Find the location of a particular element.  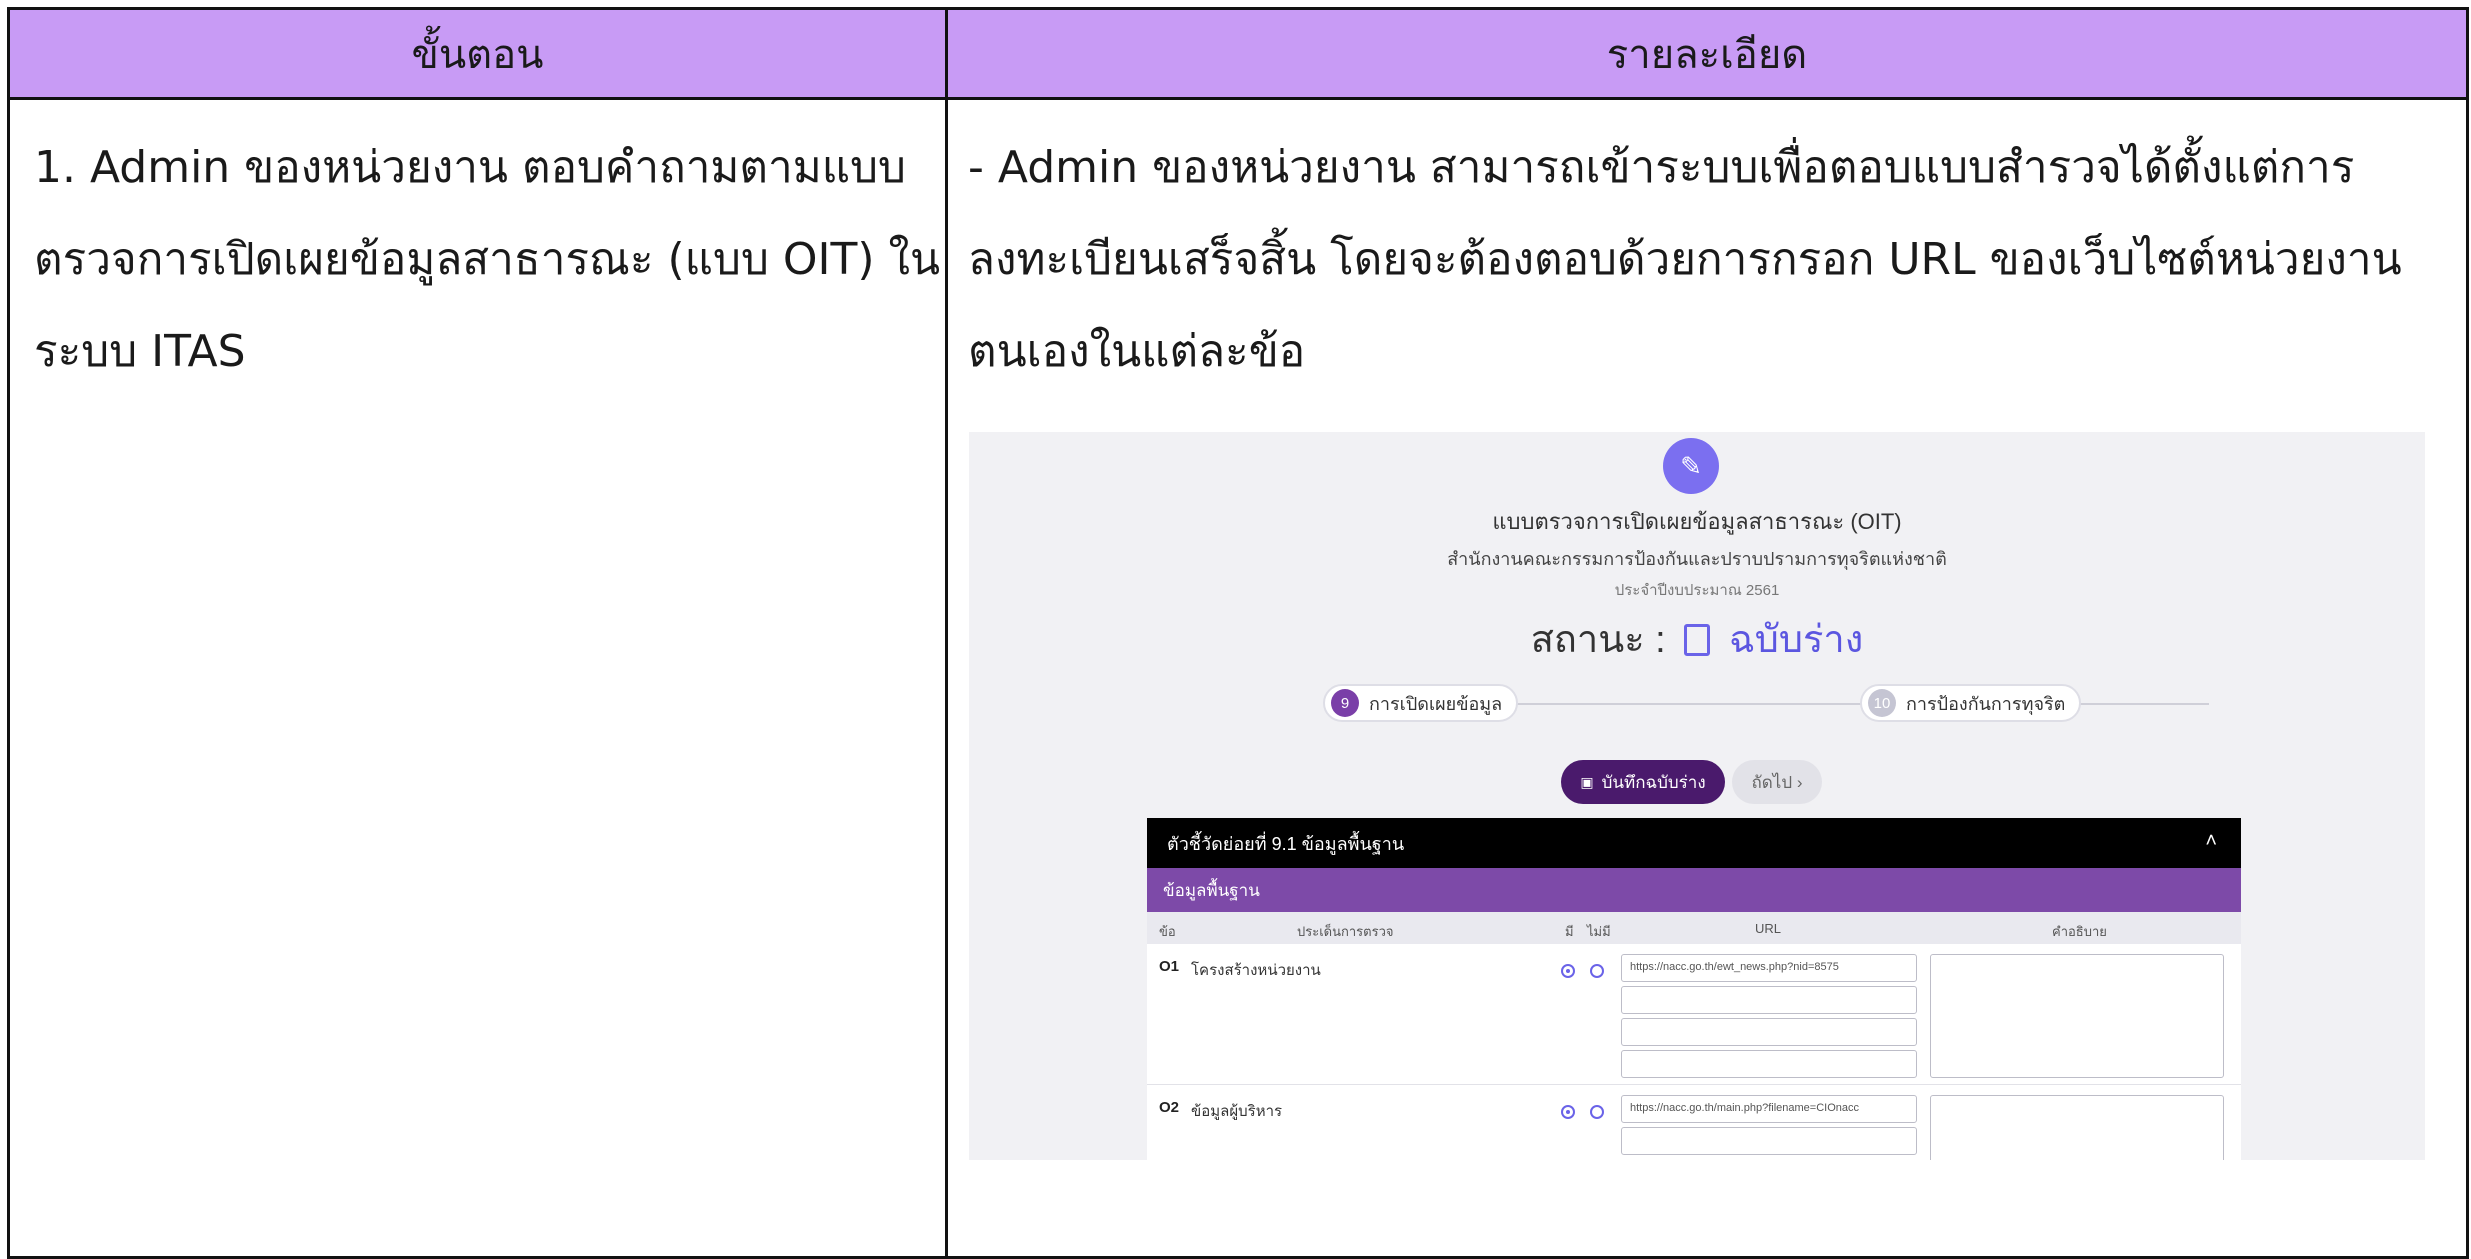

col-no: ข้อ is located at coordinates (1167, 931).